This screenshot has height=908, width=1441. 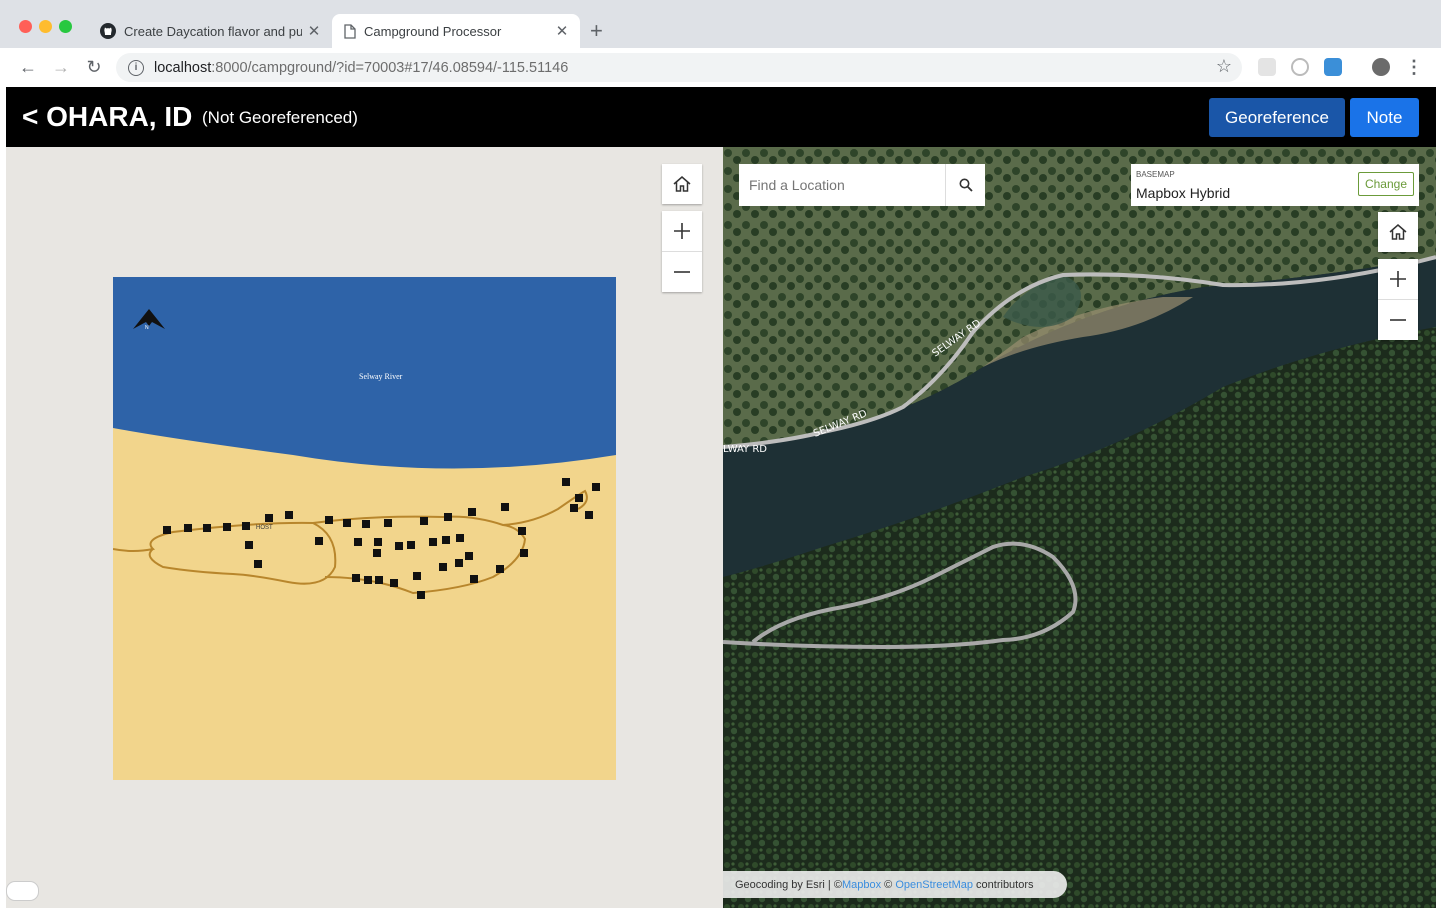 I want to click on image-home-control, so click(x=682, y=184).